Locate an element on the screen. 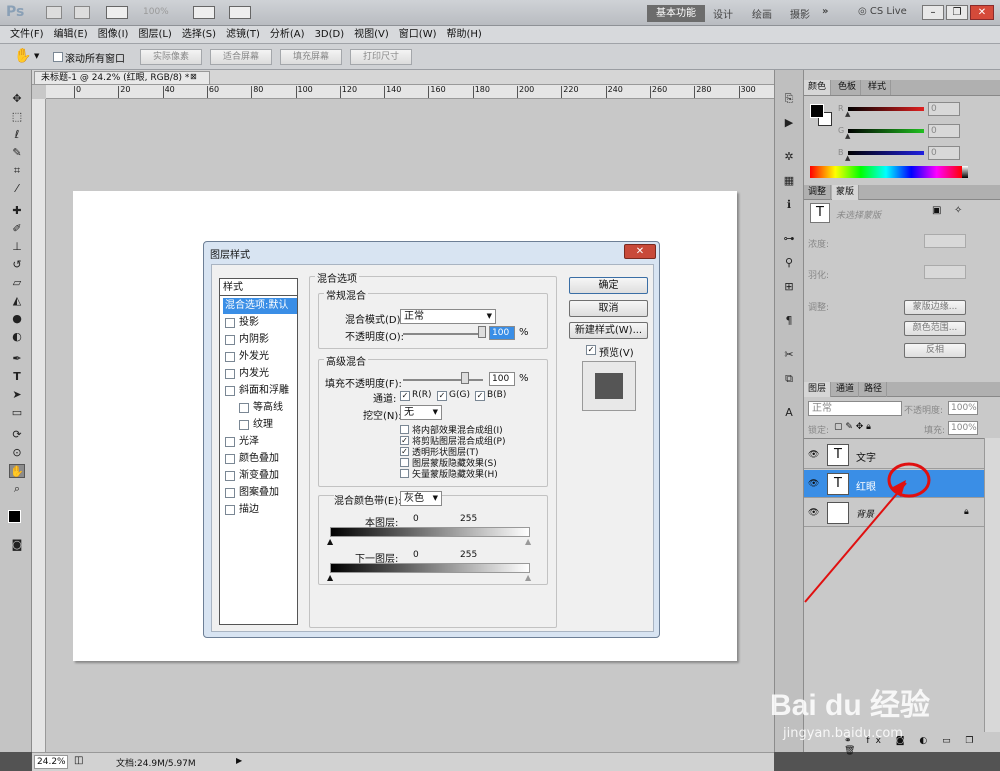 The image size is (1000, 771). menu-layer: 图层(L) is located at coordinates (154, 35).